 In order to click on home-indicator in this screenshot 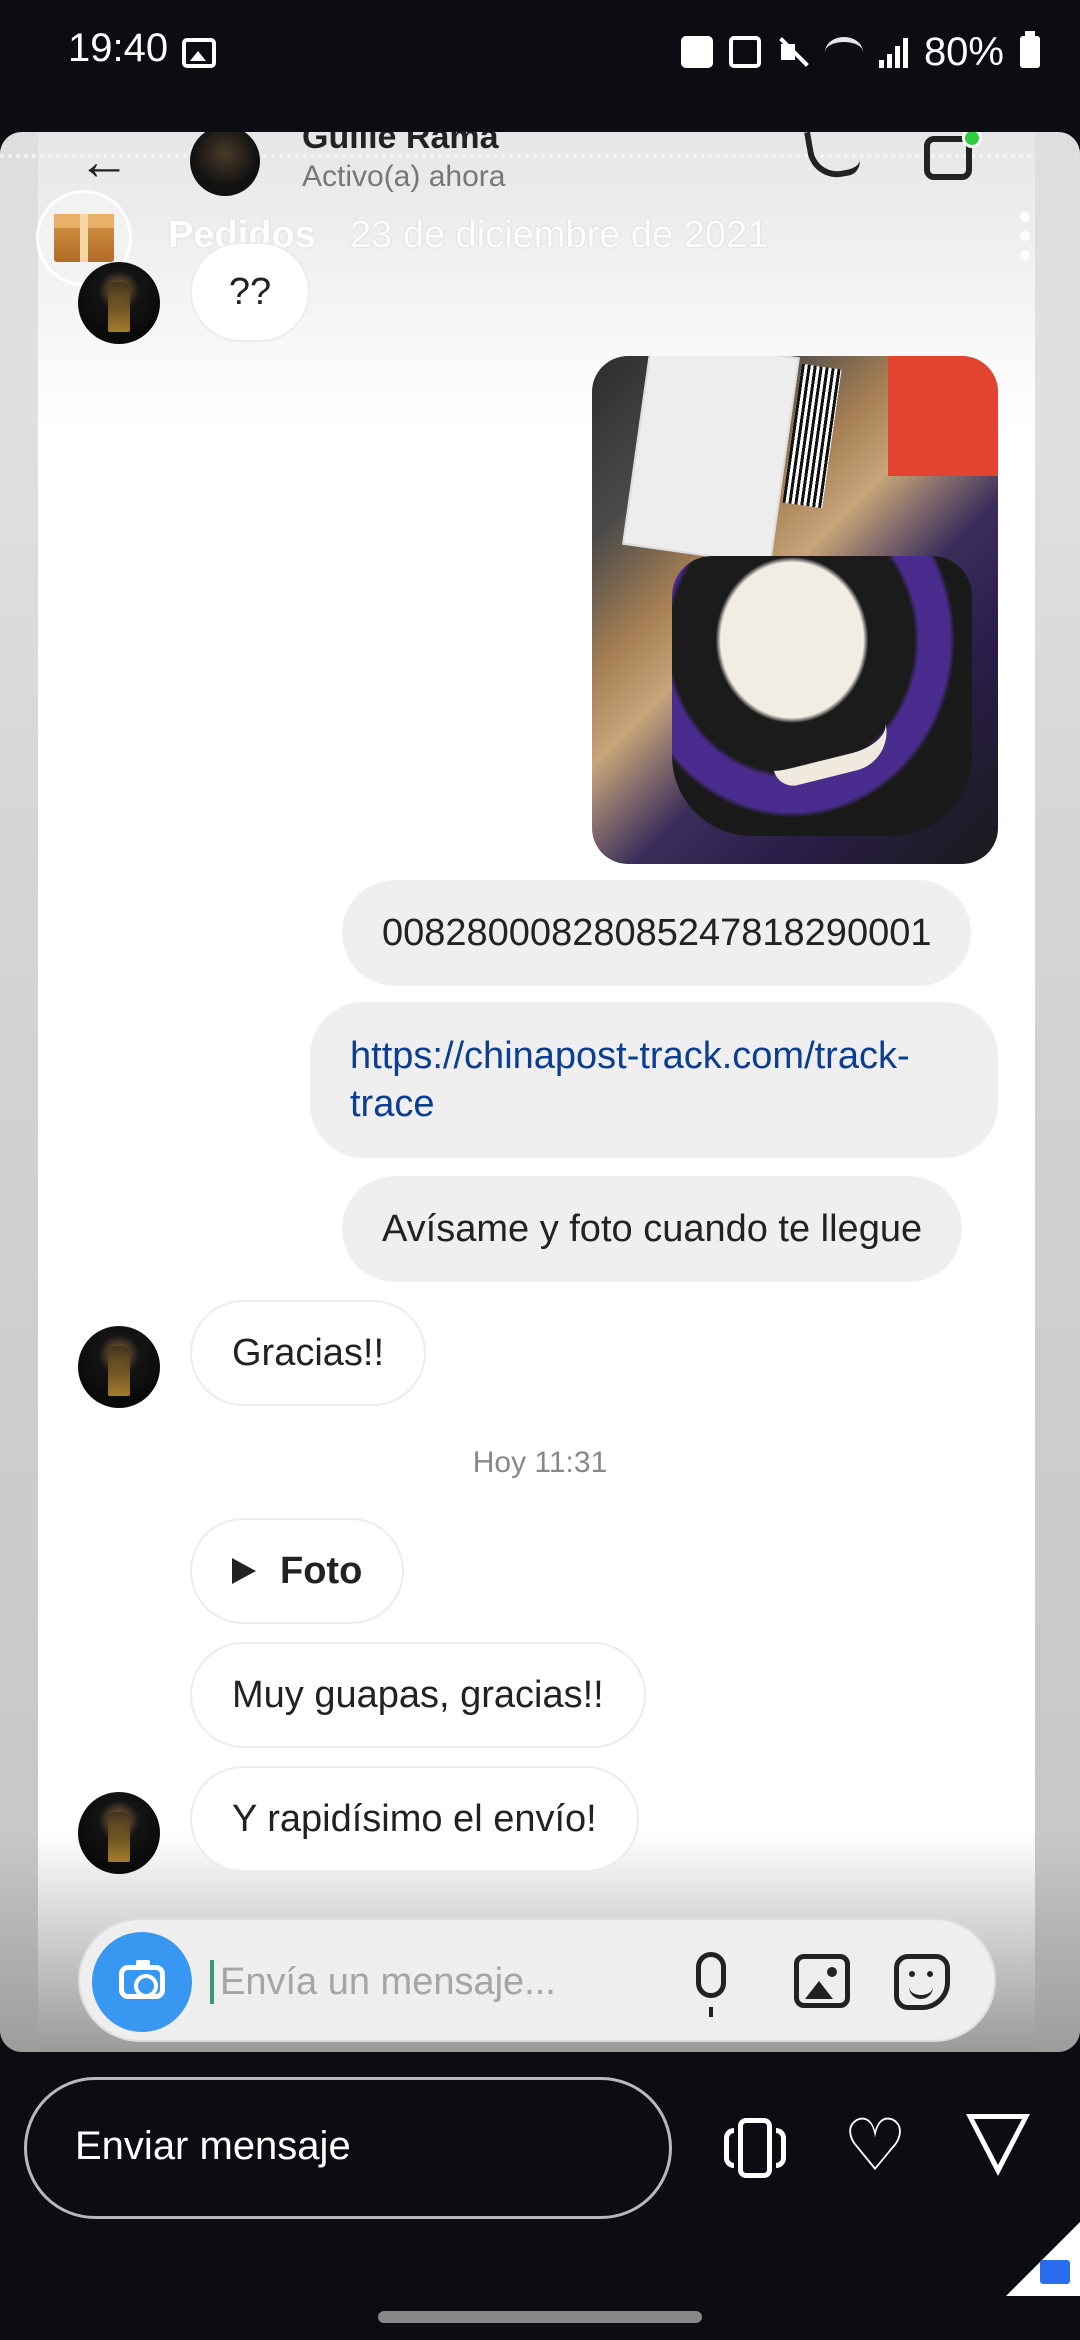, I will do `click(540, 2317)`.